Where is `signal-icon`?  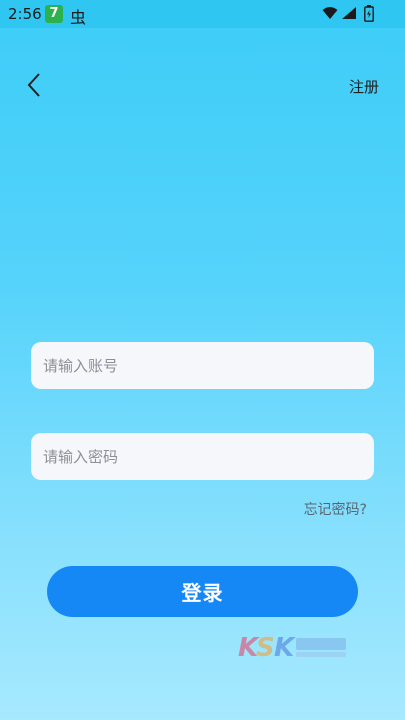
signal-icon is located at coordinates (349, 13).